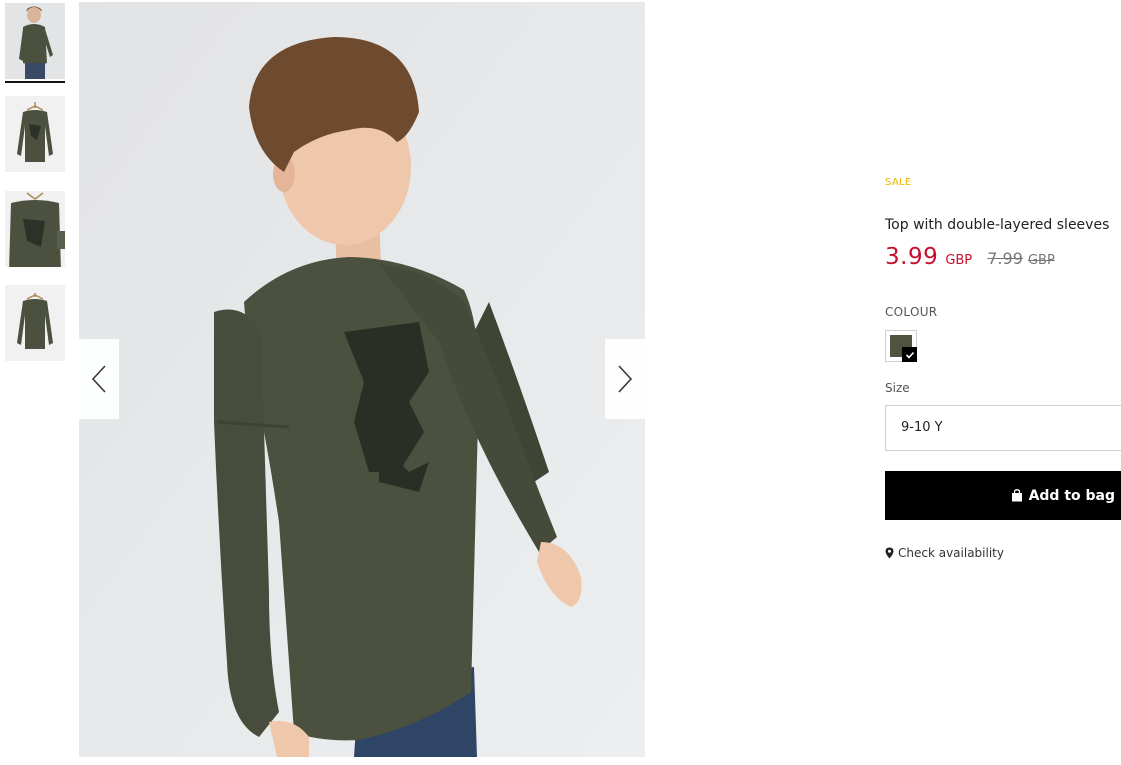  I want to click on thumbnail-hanger-front, so click(35, 134).